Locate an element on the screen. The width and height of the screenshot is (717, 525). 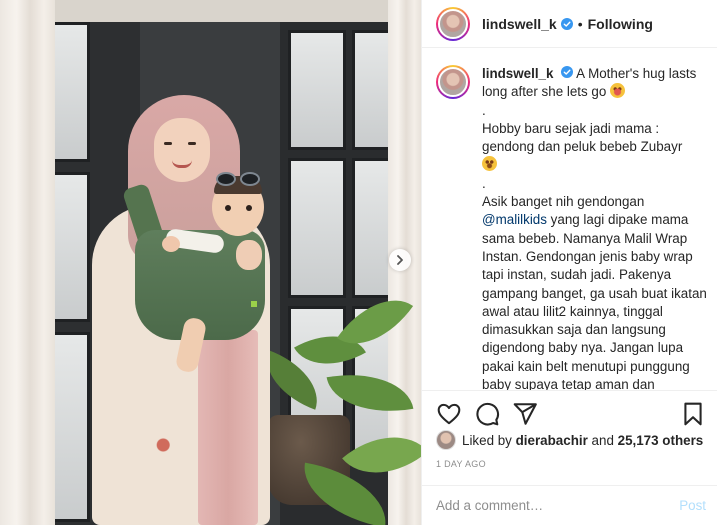
likes-count: 25,173 others is located at coordinates (661, 440).